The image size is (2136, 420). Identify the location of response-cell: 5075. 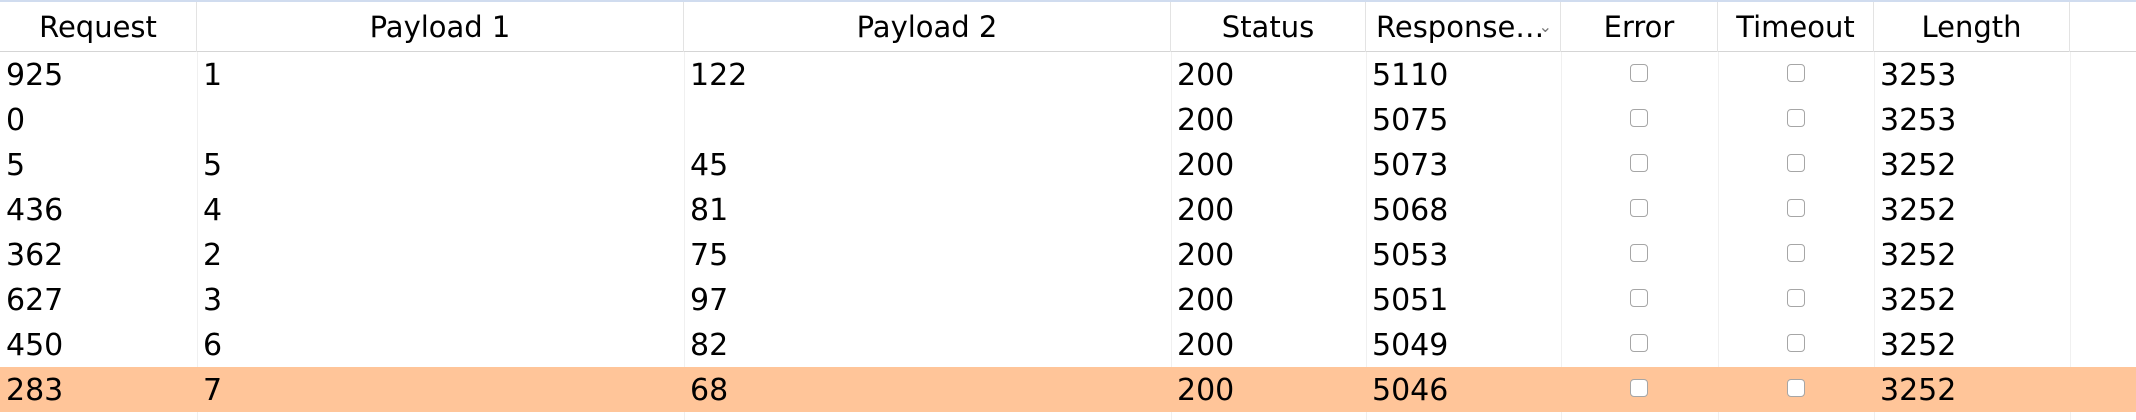
(1410, 120).